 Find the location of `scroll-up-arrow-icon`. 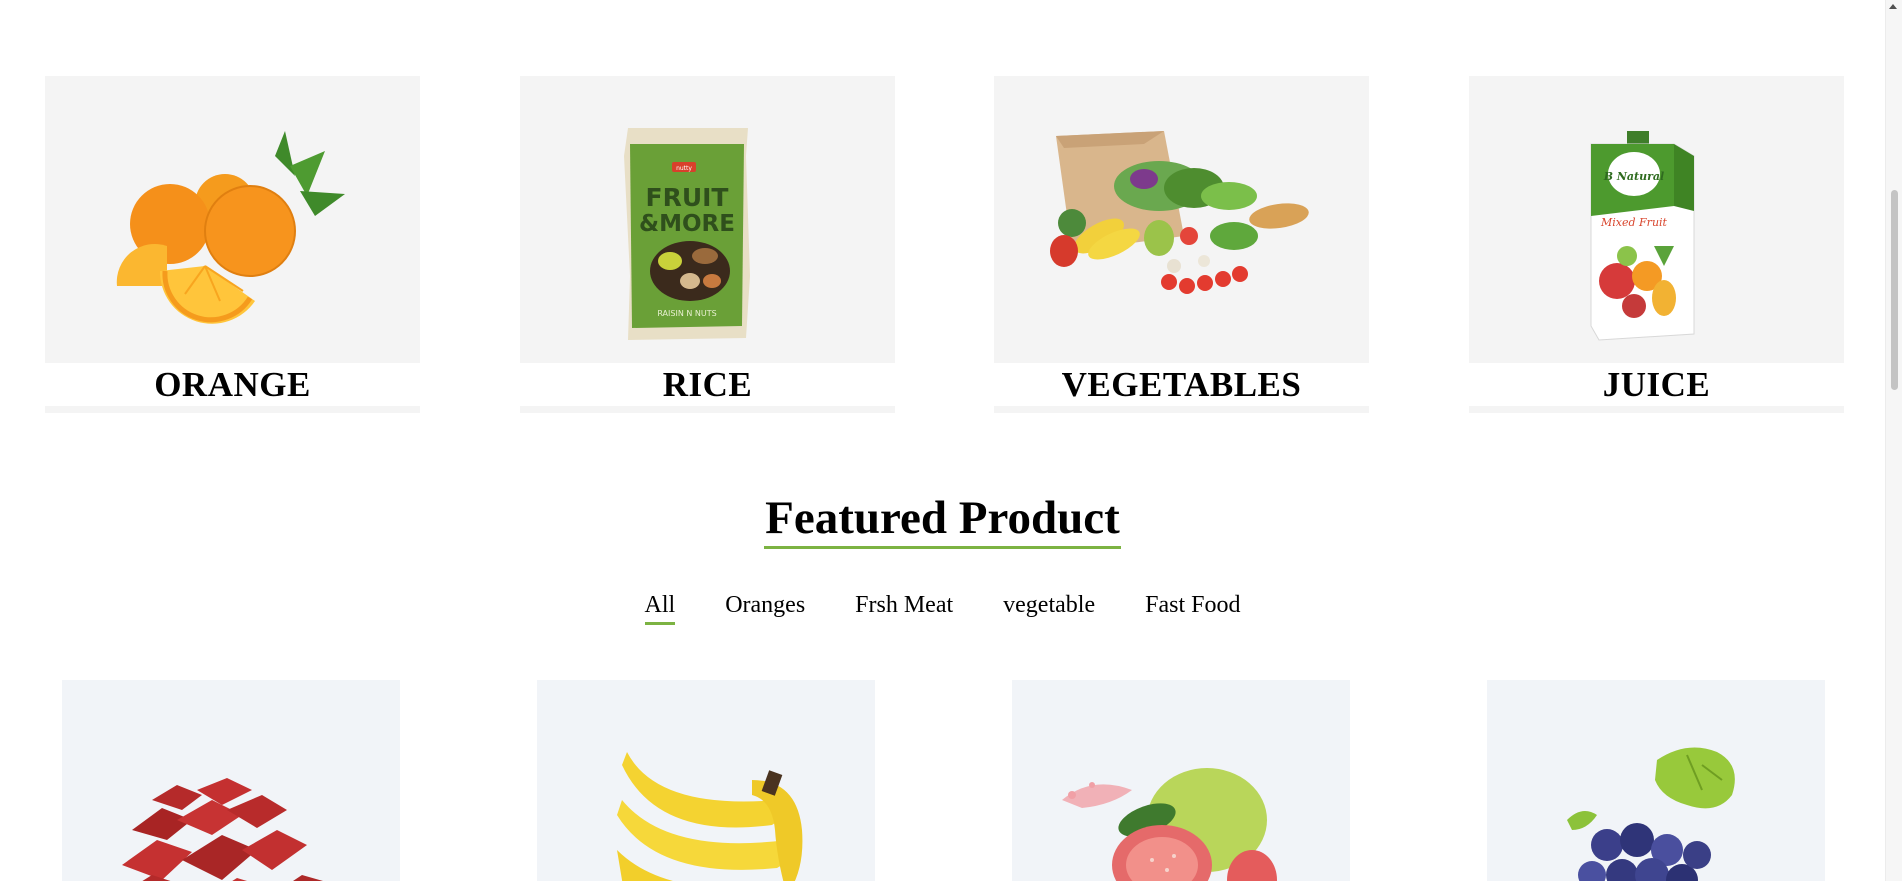

scroll-up-arrow-icon is located at coordinates (1893, 6).